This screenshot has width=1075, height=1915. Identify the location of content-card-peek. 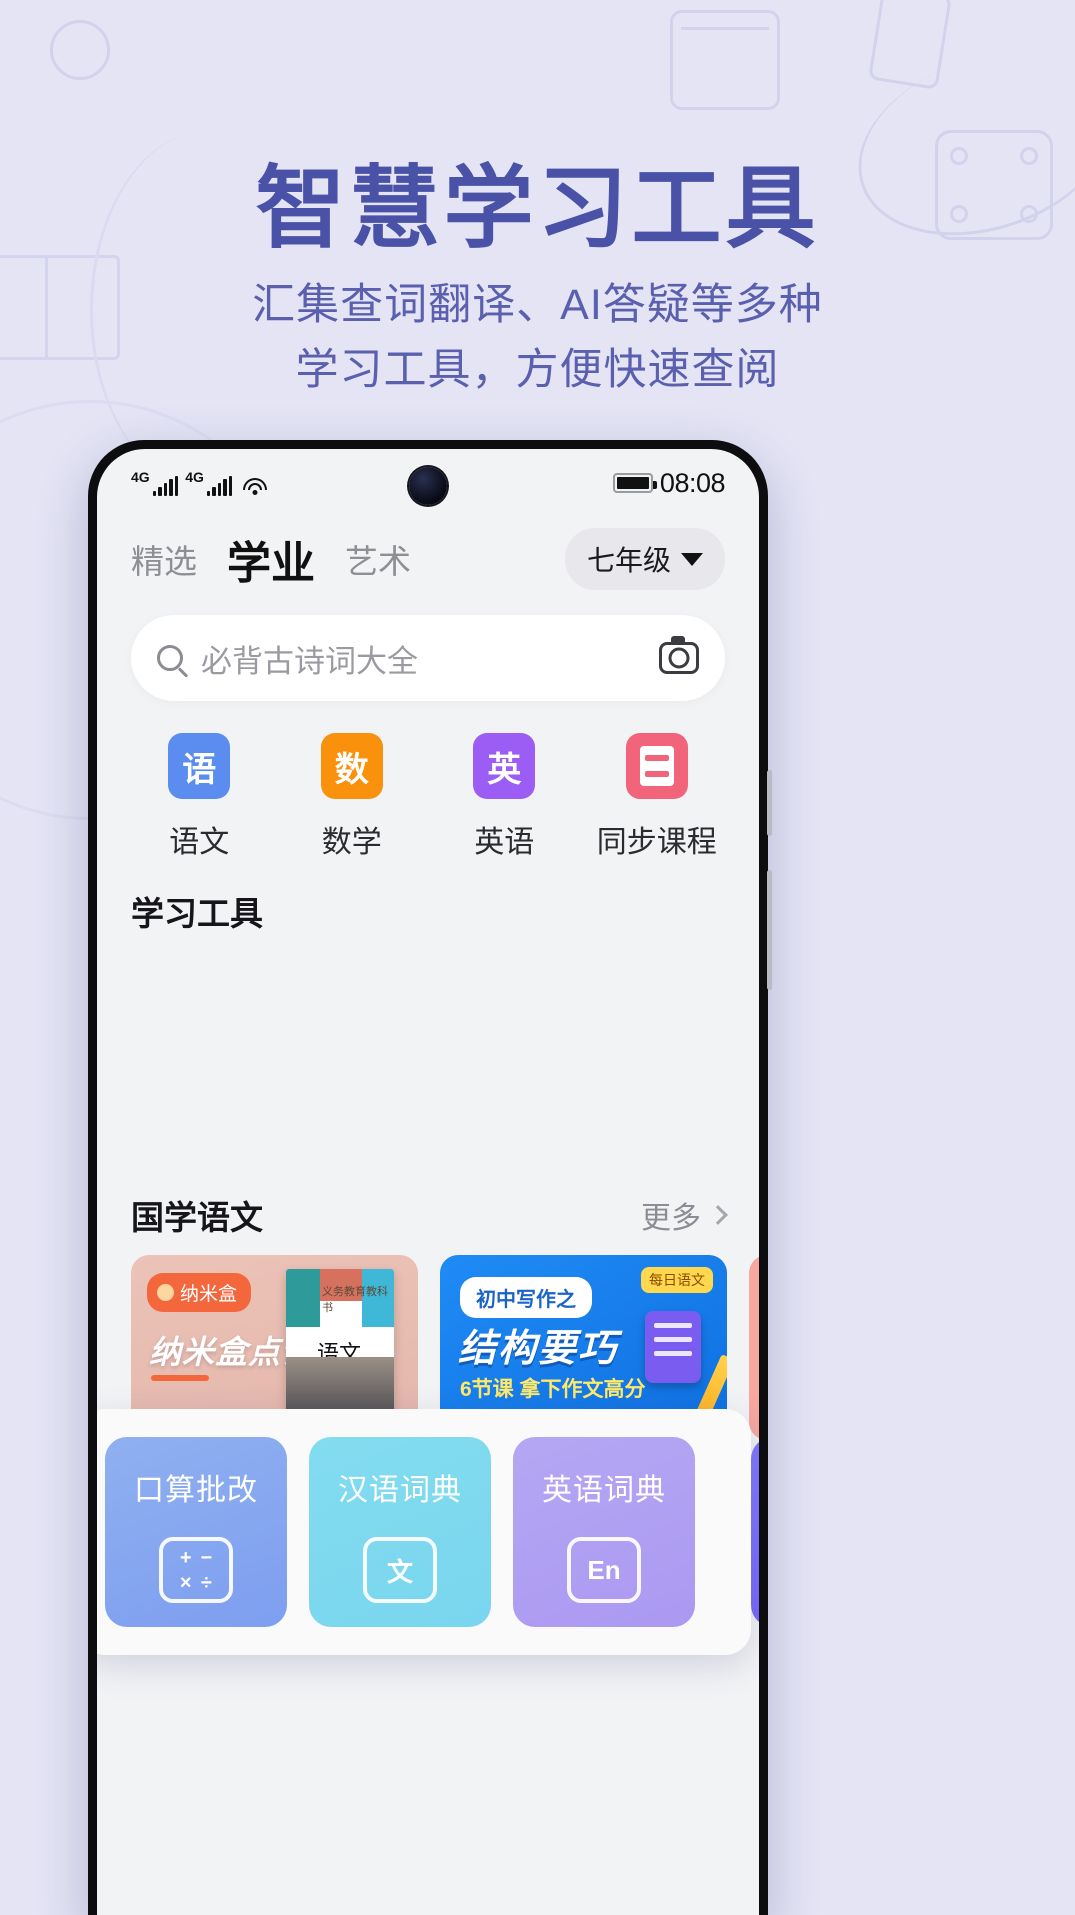
(754, 1347).